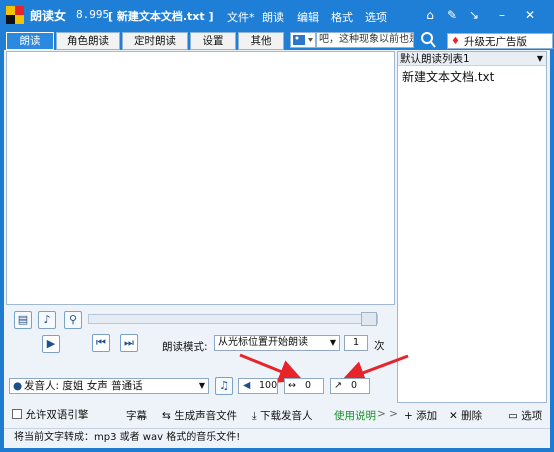  Describe the element at coordinates (17, 414) in the screenshot. I see `checkbox` at that location.